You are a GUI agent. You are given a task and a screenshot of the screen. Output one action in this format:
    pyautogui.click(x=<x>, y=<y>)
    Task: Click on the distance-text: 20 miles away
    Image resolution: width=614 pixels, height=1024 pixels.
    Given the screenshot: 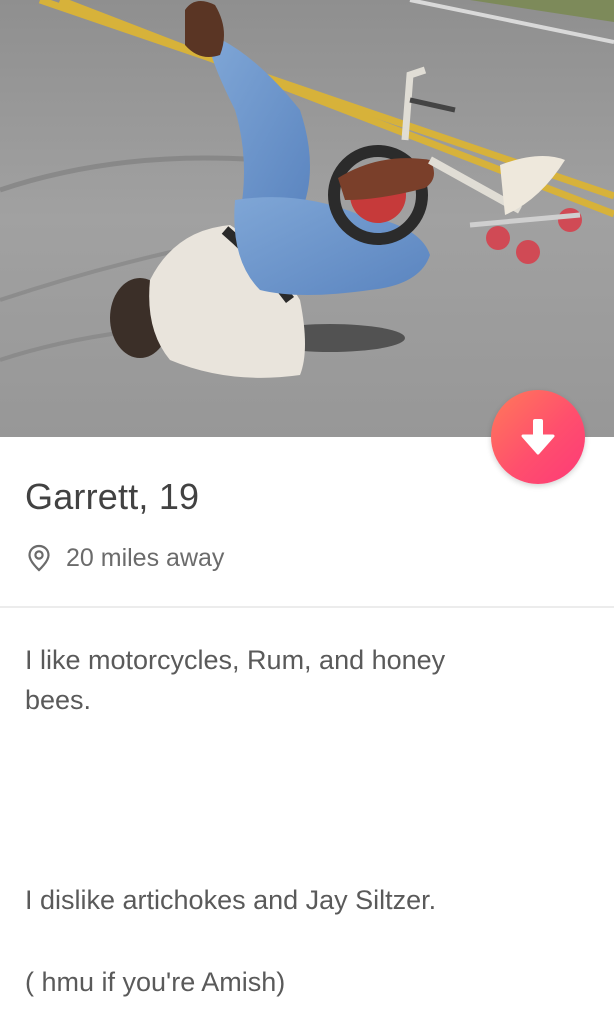 What is the action you would take?
    pyautogui.click(x=145, y=557)
    